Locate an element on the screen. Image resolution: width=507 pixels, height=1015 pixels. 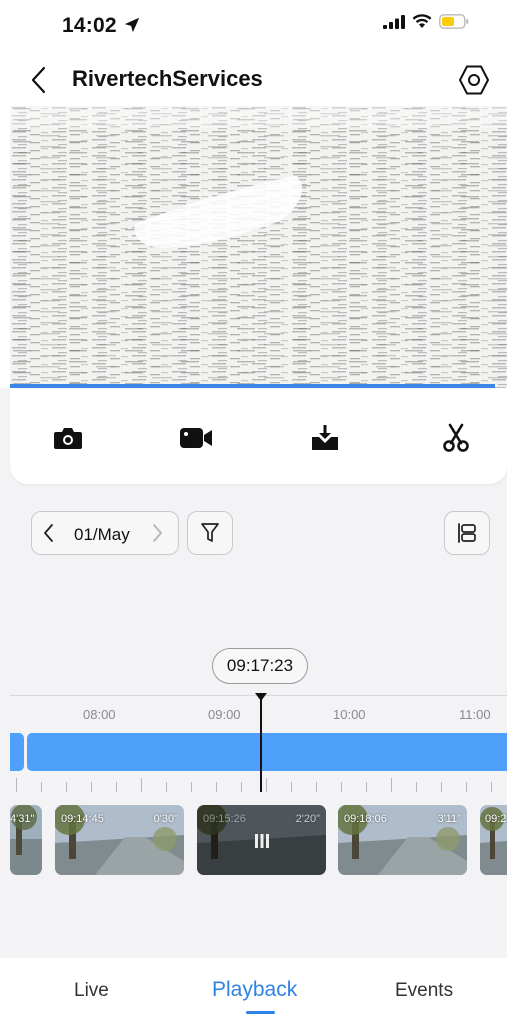
clip-thumbnail: 09:14:45 0'30" is located at coordinates (119, 840).